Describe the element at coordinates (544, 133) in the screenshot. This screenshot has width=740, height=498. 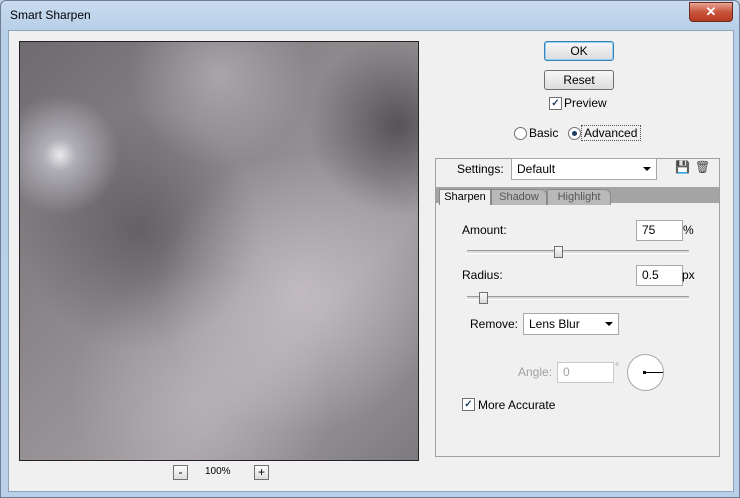
I see `basic-label: Basic` at that location.